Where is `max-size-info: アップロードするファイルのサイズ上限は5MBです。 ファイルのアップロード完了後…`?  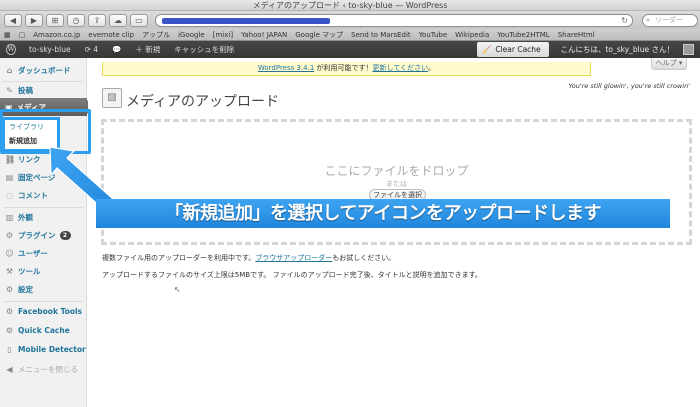
max-size-info: アップロードするファイルのサイズ上限は5MBです。 ファイルのアップロード完了後… is located at coordinates (292, 275).